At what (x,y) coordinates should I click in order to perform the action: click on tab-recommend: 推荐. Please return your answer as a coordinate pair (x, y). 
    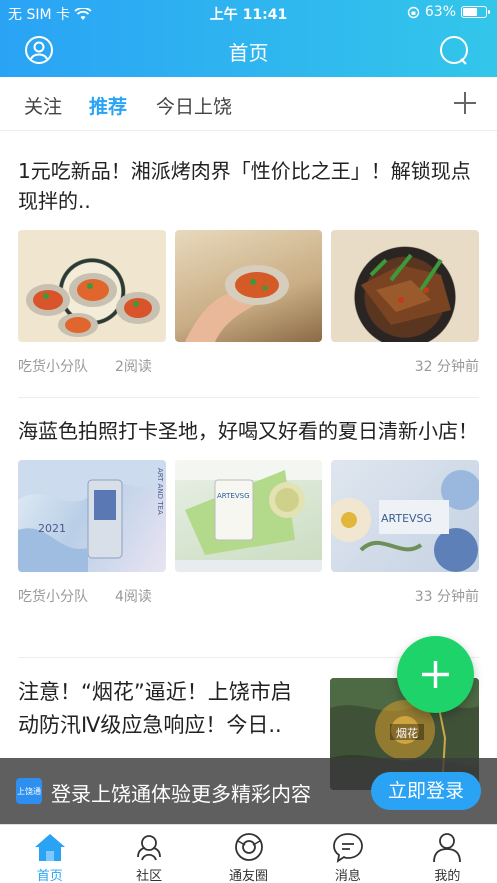
    Looking at the image, I should click on (108, 105).